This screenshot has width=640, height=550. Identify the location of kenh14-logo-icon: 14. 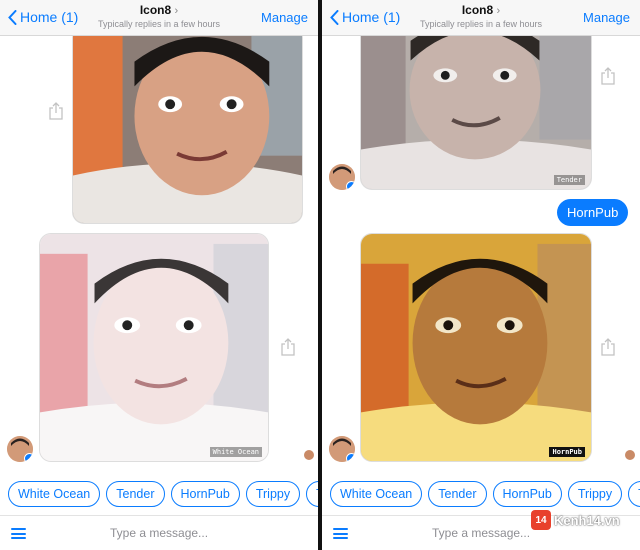
(541, 520).